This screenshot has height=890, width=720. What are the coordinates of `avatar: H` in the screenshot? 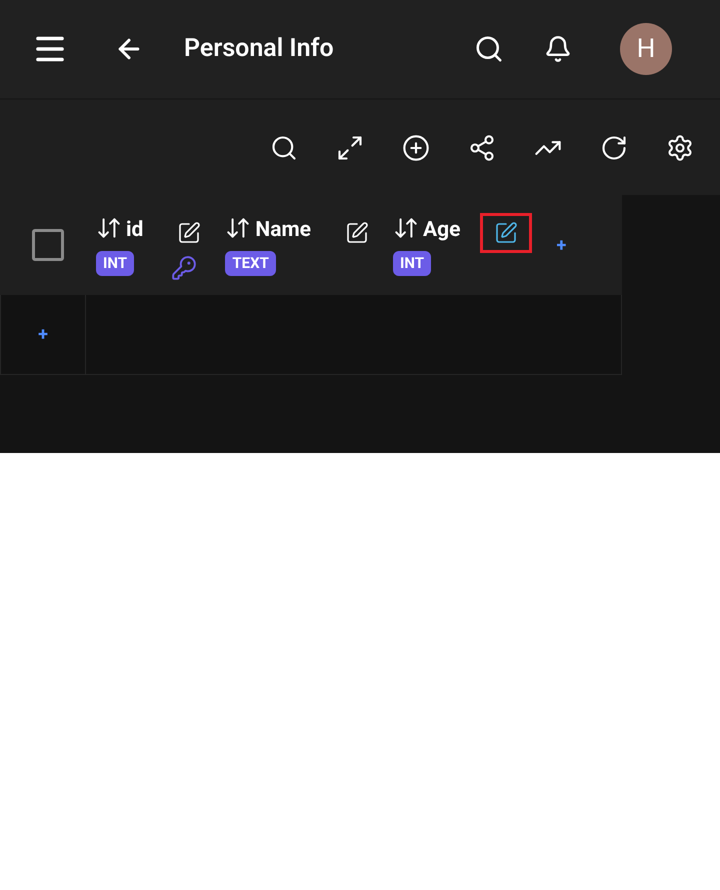 It's located at (646, 49).